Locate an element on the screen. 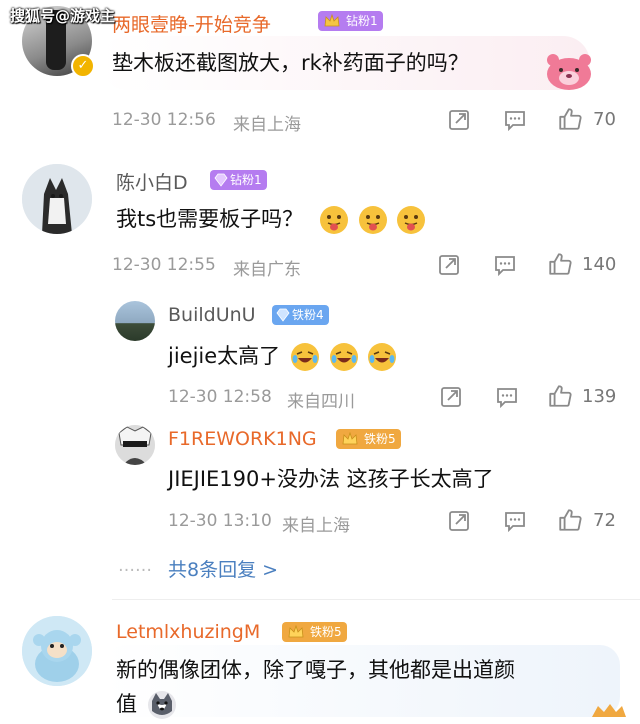 Image resolution: width=640 pixels, height=724 pixels. comment-text-content: jiejie太高了 is located at coordinates (224, 356).